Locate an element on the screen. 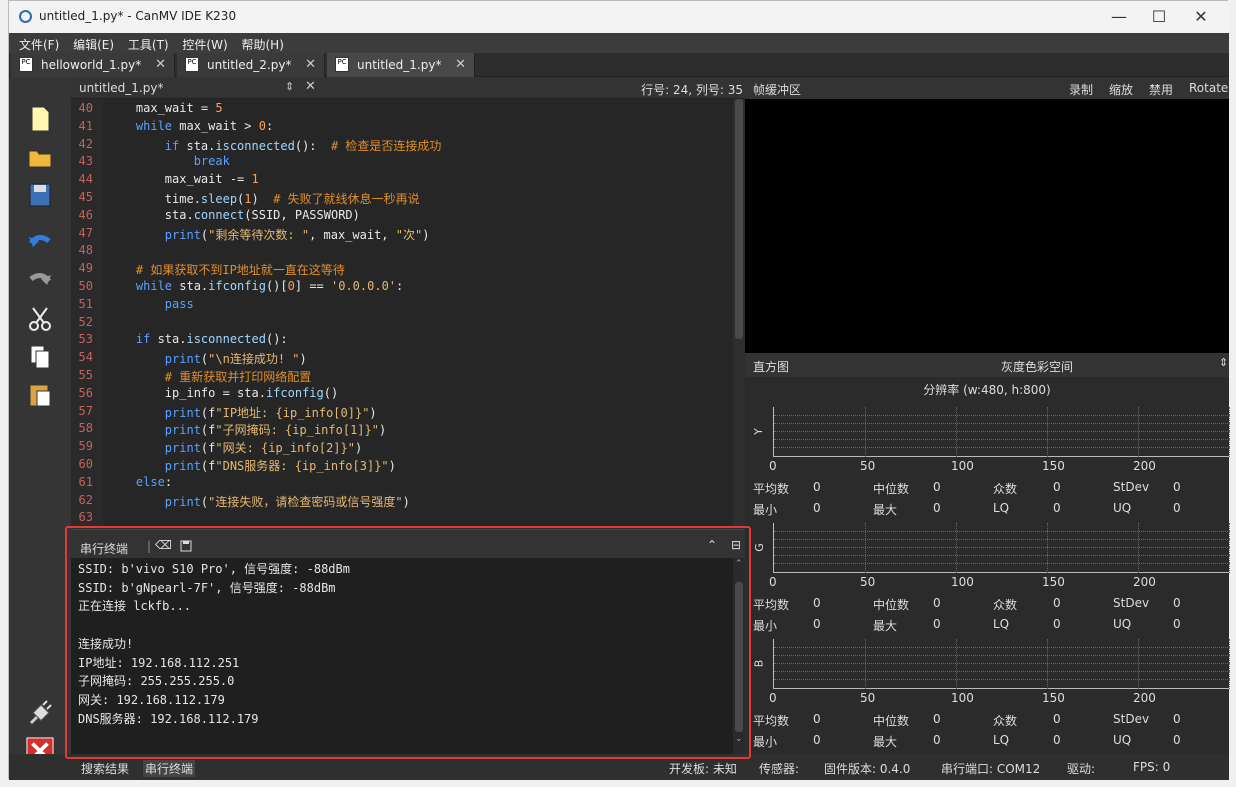 The image size is (1236, 787). code-line: 60 print(f"DNS服务器: {ip_info[3]}") is located at coordinates (401, 466).